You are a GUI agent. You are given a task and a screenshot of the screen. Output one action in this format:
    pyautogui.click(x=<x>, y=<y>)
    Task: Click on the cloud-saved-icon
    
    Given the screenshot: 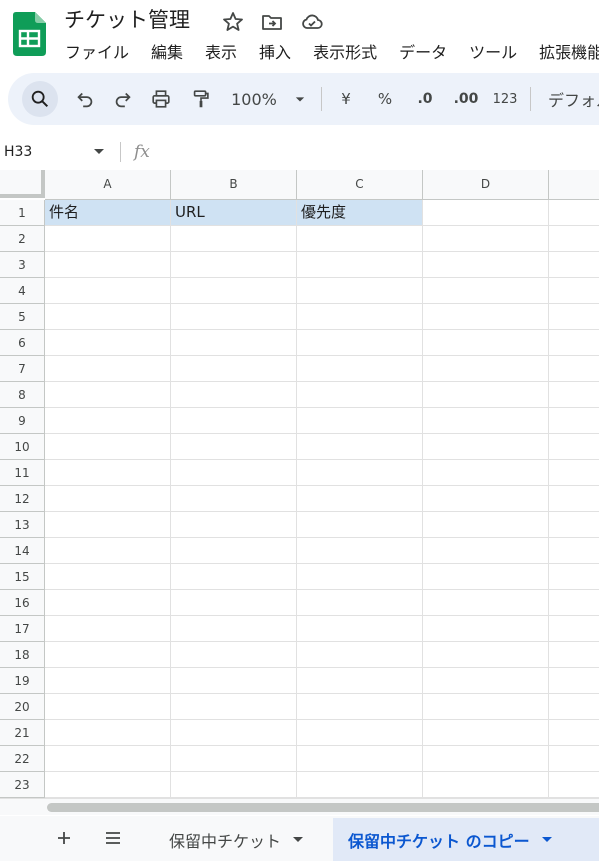 What is the action you would take?
    pyautogui.click(x=312, y=22)
    